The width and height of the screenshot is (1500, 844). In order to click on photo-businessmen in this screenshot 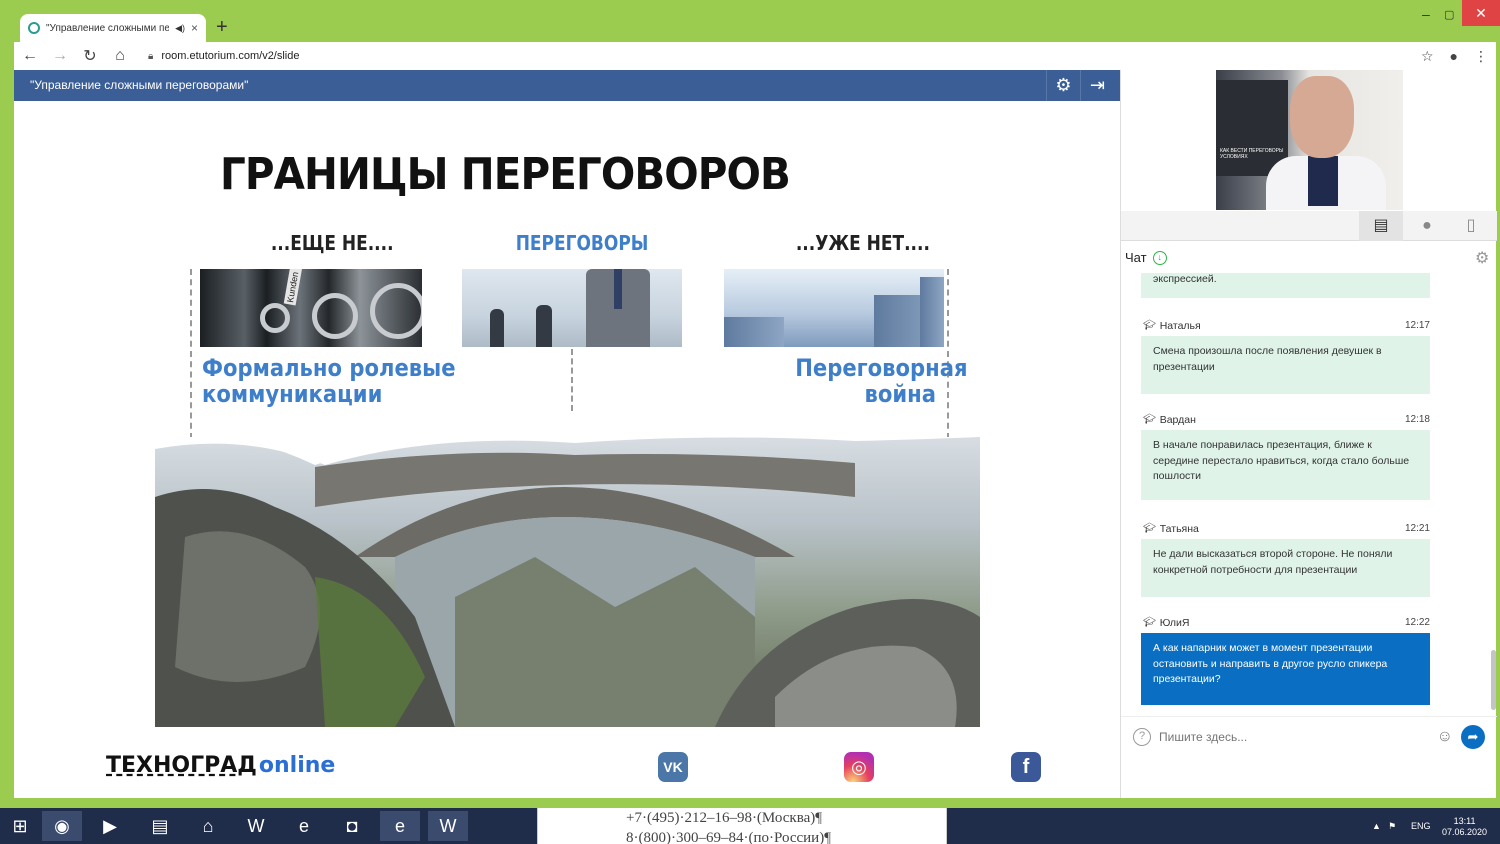, I will do `click(572, 308)`.